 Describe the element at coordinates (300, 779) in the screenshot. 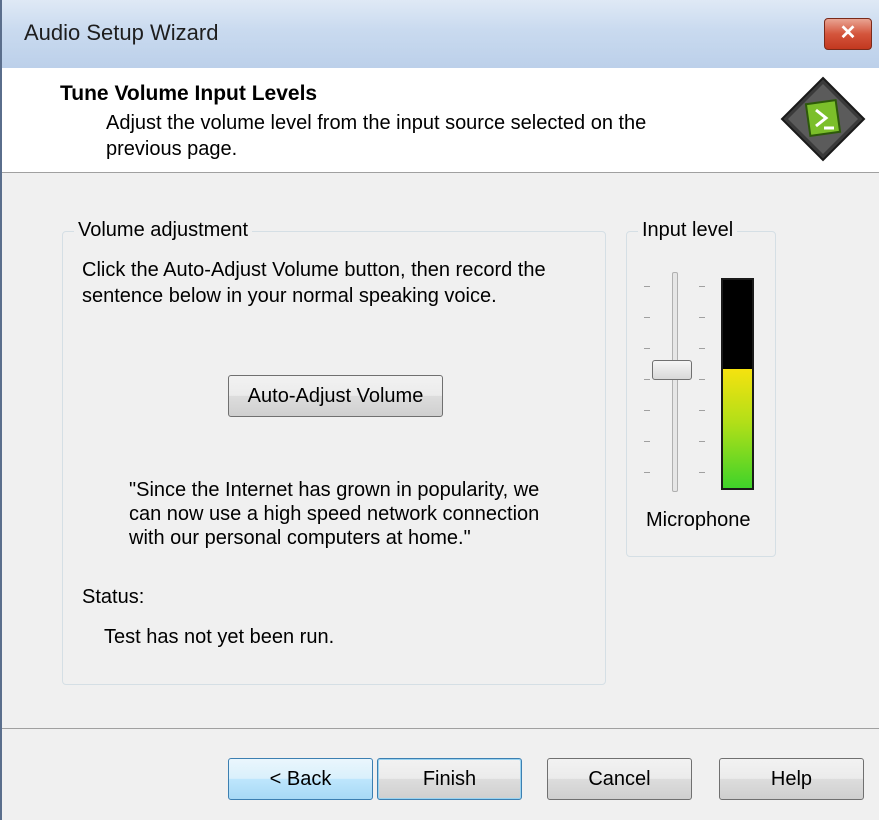

I see `back-button: < Back` at that location.